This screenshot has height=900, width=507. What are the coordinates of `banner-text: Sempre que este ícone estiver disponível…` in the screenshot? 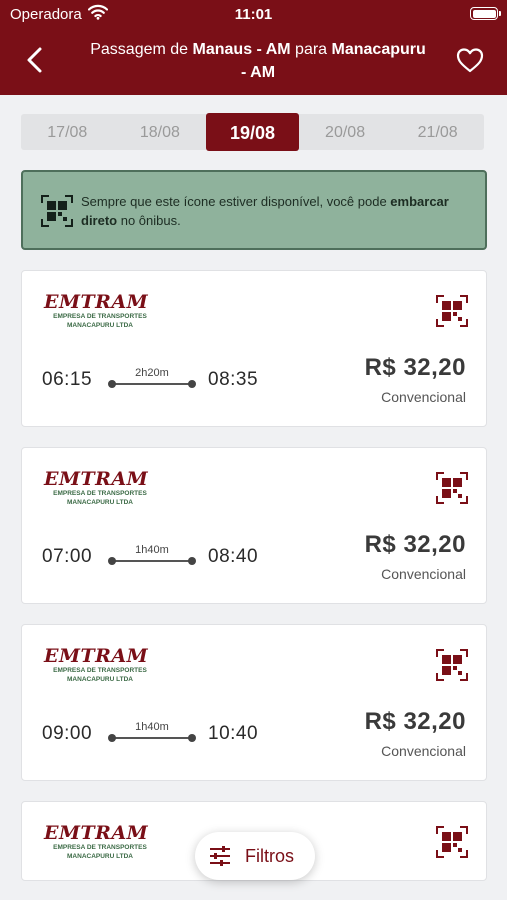 It's located at (281, 211).